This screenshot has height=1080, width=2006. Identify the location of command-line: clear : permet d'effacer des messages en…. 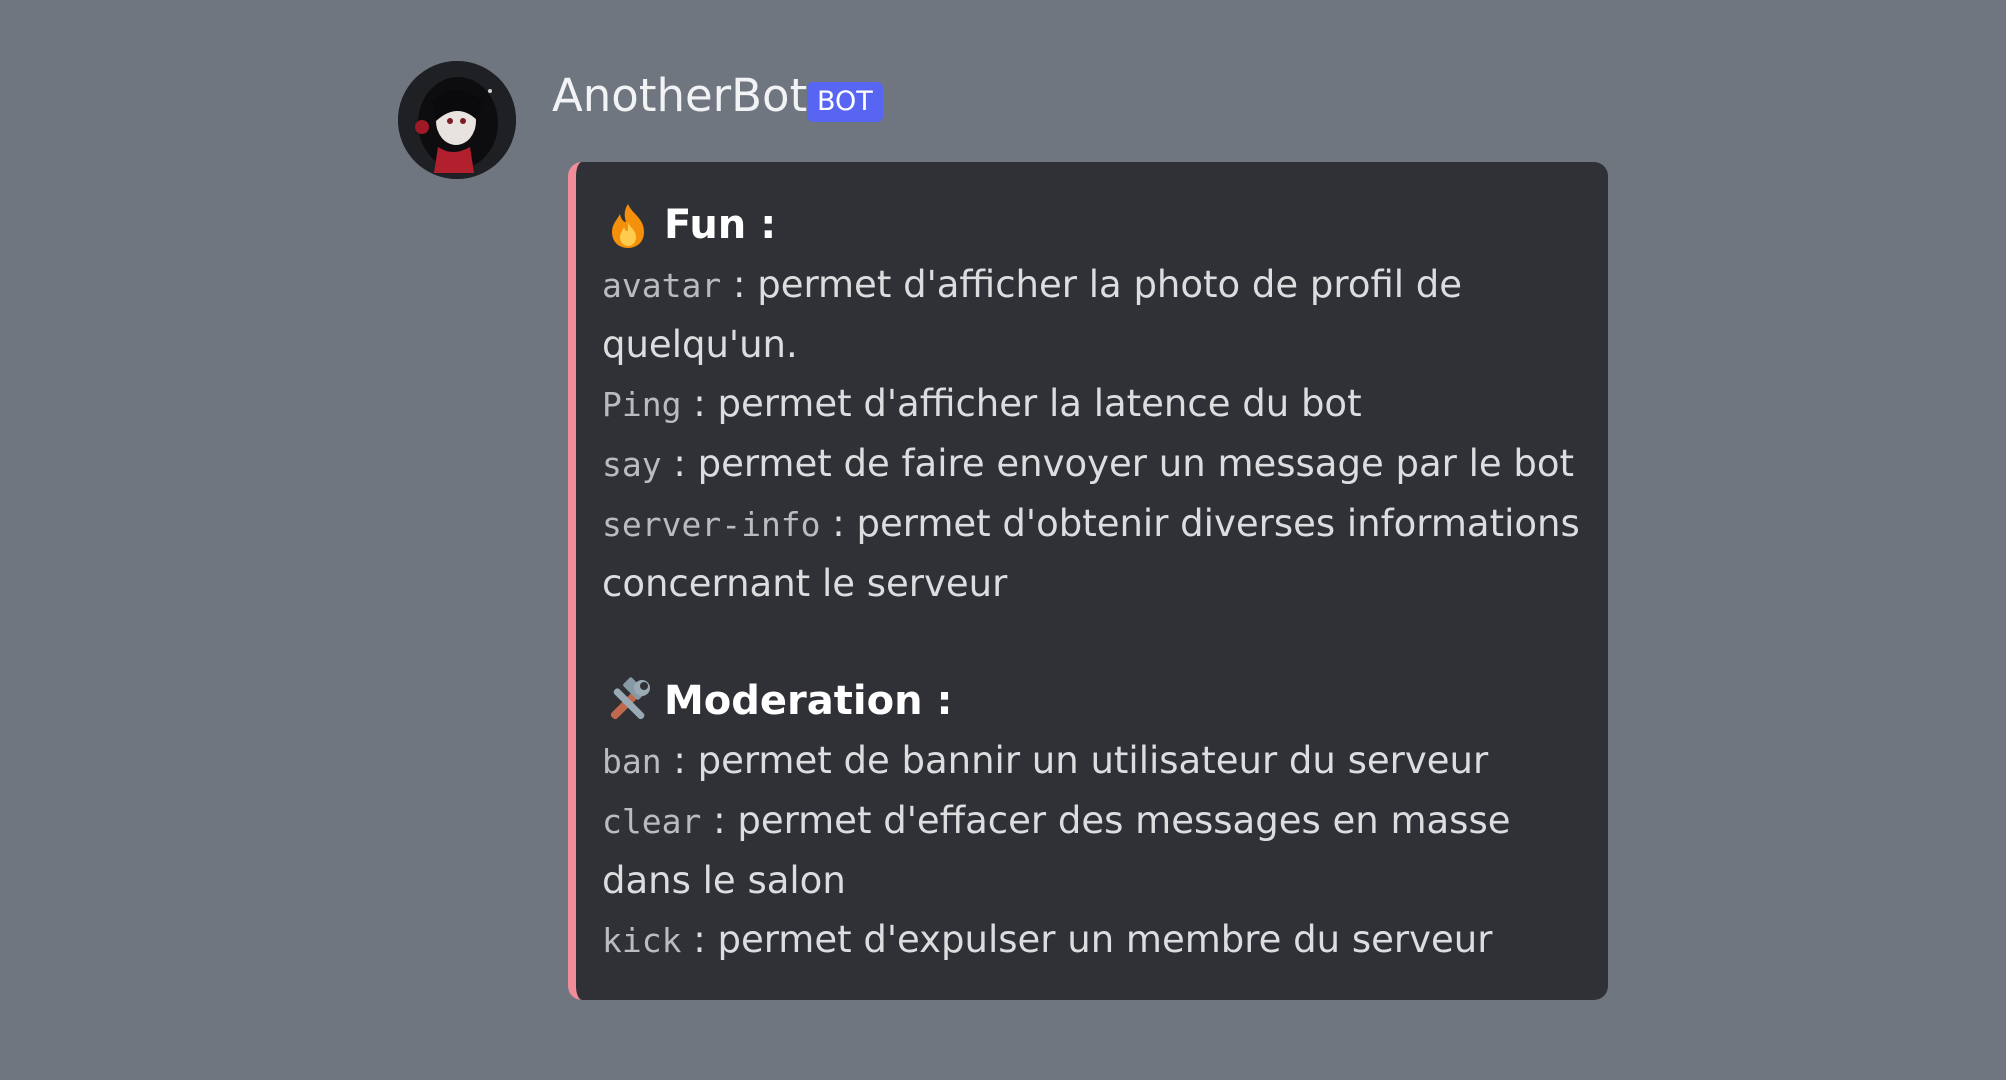
(1095, 850).